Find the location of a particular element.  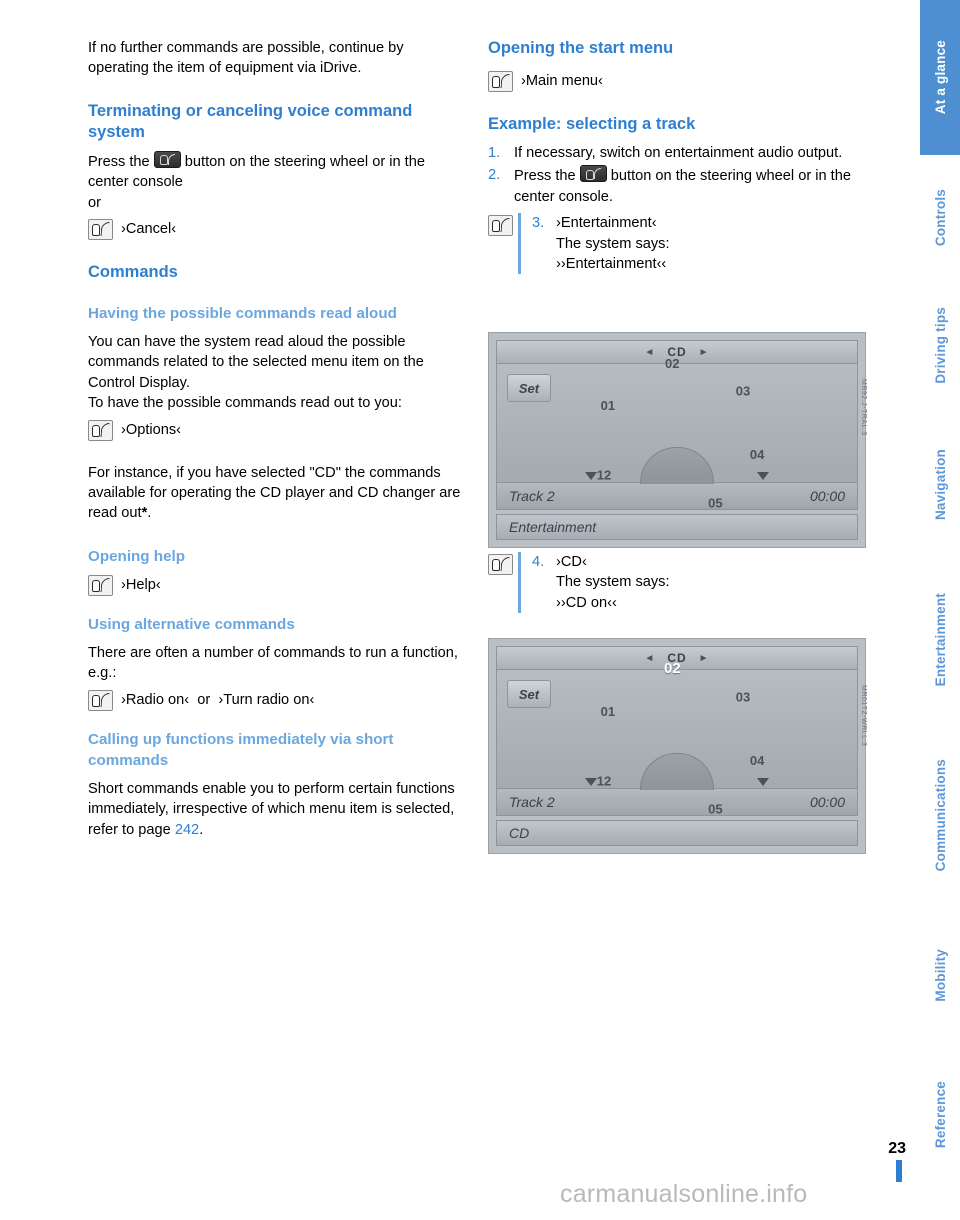

sidebar-item-reference: Reference is located at coordinates (940, 1115).